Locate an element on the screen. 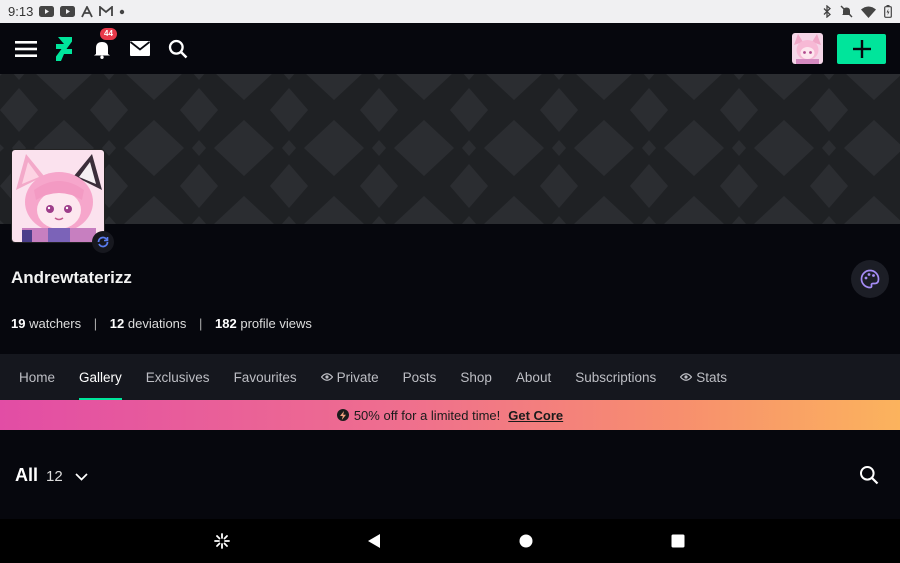  font-icon is located at coordinates (87, 11).